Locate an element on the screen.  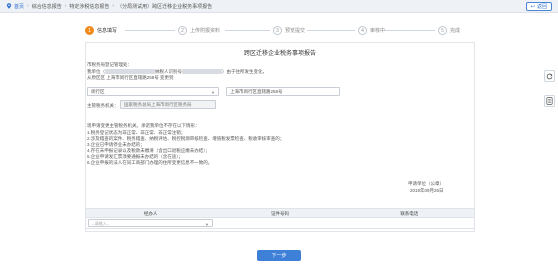
doc-title: 跨区迁移企业税务事项报告 is located at coordinates (279, 54).